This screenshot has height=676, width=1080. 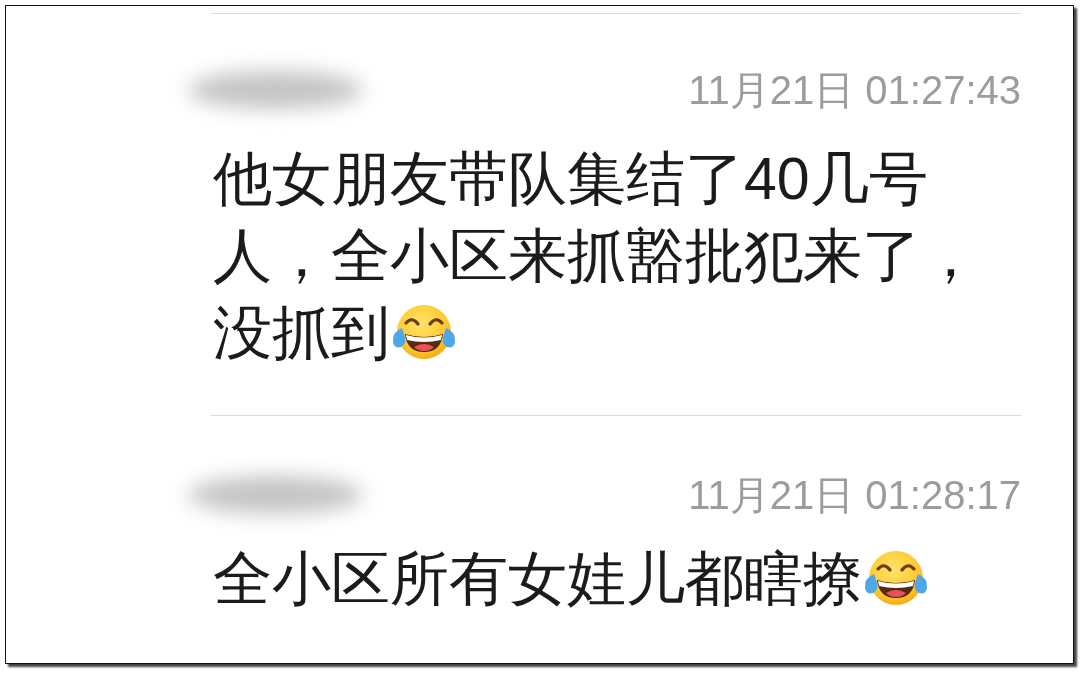 What do you see at coordinates (854, 495) in the screenshot?
I see `message-time: 11月21日 01:28:17` at bounding box center [854, 495].